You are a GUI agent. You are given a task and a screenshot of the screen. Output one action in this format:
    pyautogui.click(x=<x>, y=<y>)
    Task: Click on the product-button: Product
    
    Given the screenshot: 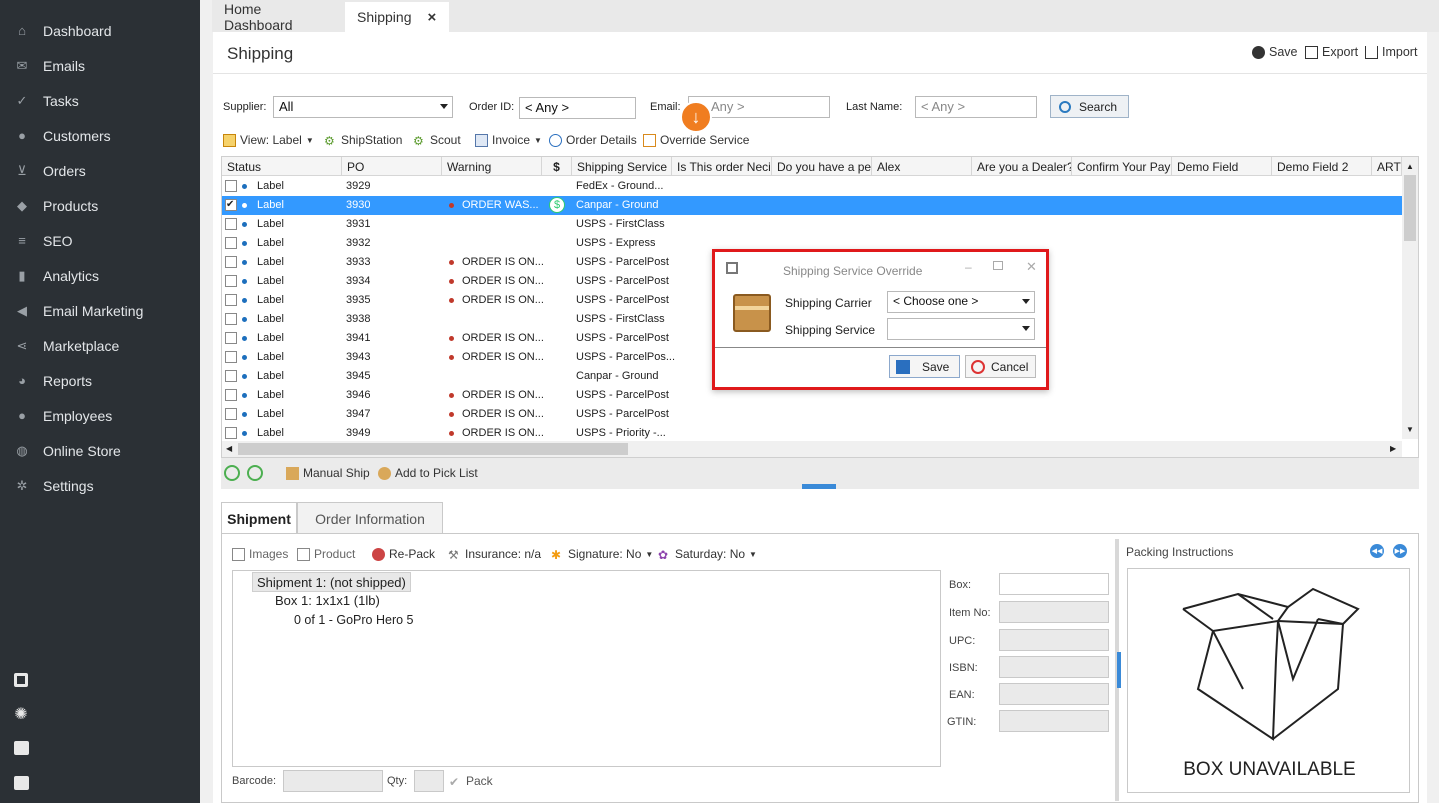 What is the action you would take?
    pyautogui.click(x=326, y=554)
    